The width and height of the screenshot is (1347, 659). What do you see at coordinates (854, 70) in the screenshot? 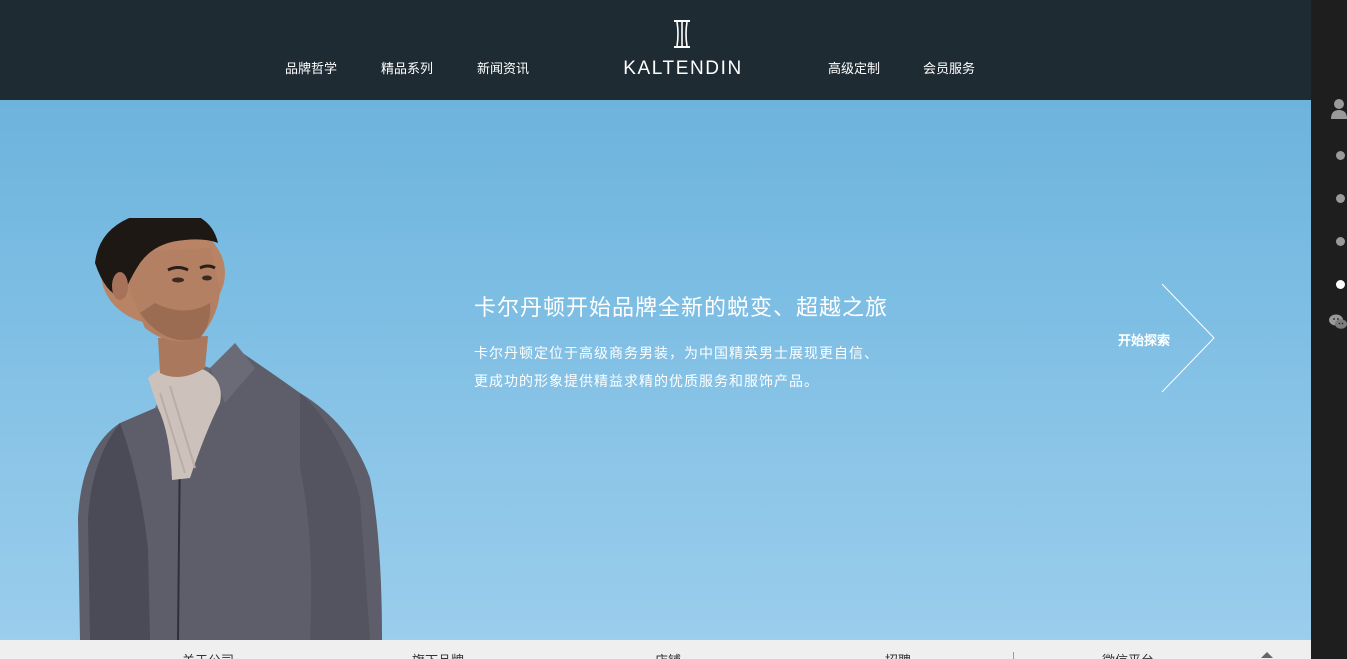
I see `nav-custom-tailoring: 高级定制` at bounding box center [854, 70].